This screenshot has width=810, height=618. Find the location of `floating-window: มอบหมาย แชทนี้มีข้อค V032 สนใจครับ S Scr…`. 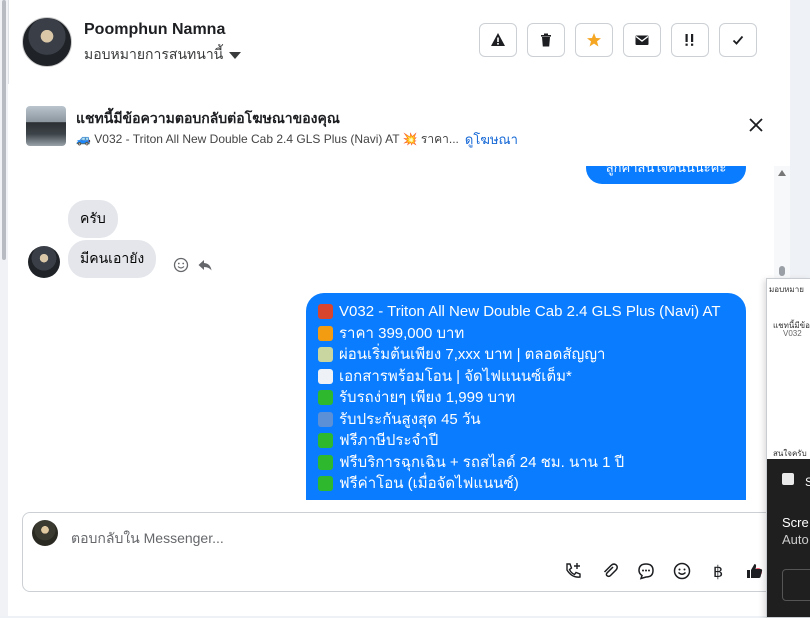

floating-window: มอบหมาย แชทนี้มีข้อค V032 สนใจครับ S Scr… is located at coordinates (788, 448).